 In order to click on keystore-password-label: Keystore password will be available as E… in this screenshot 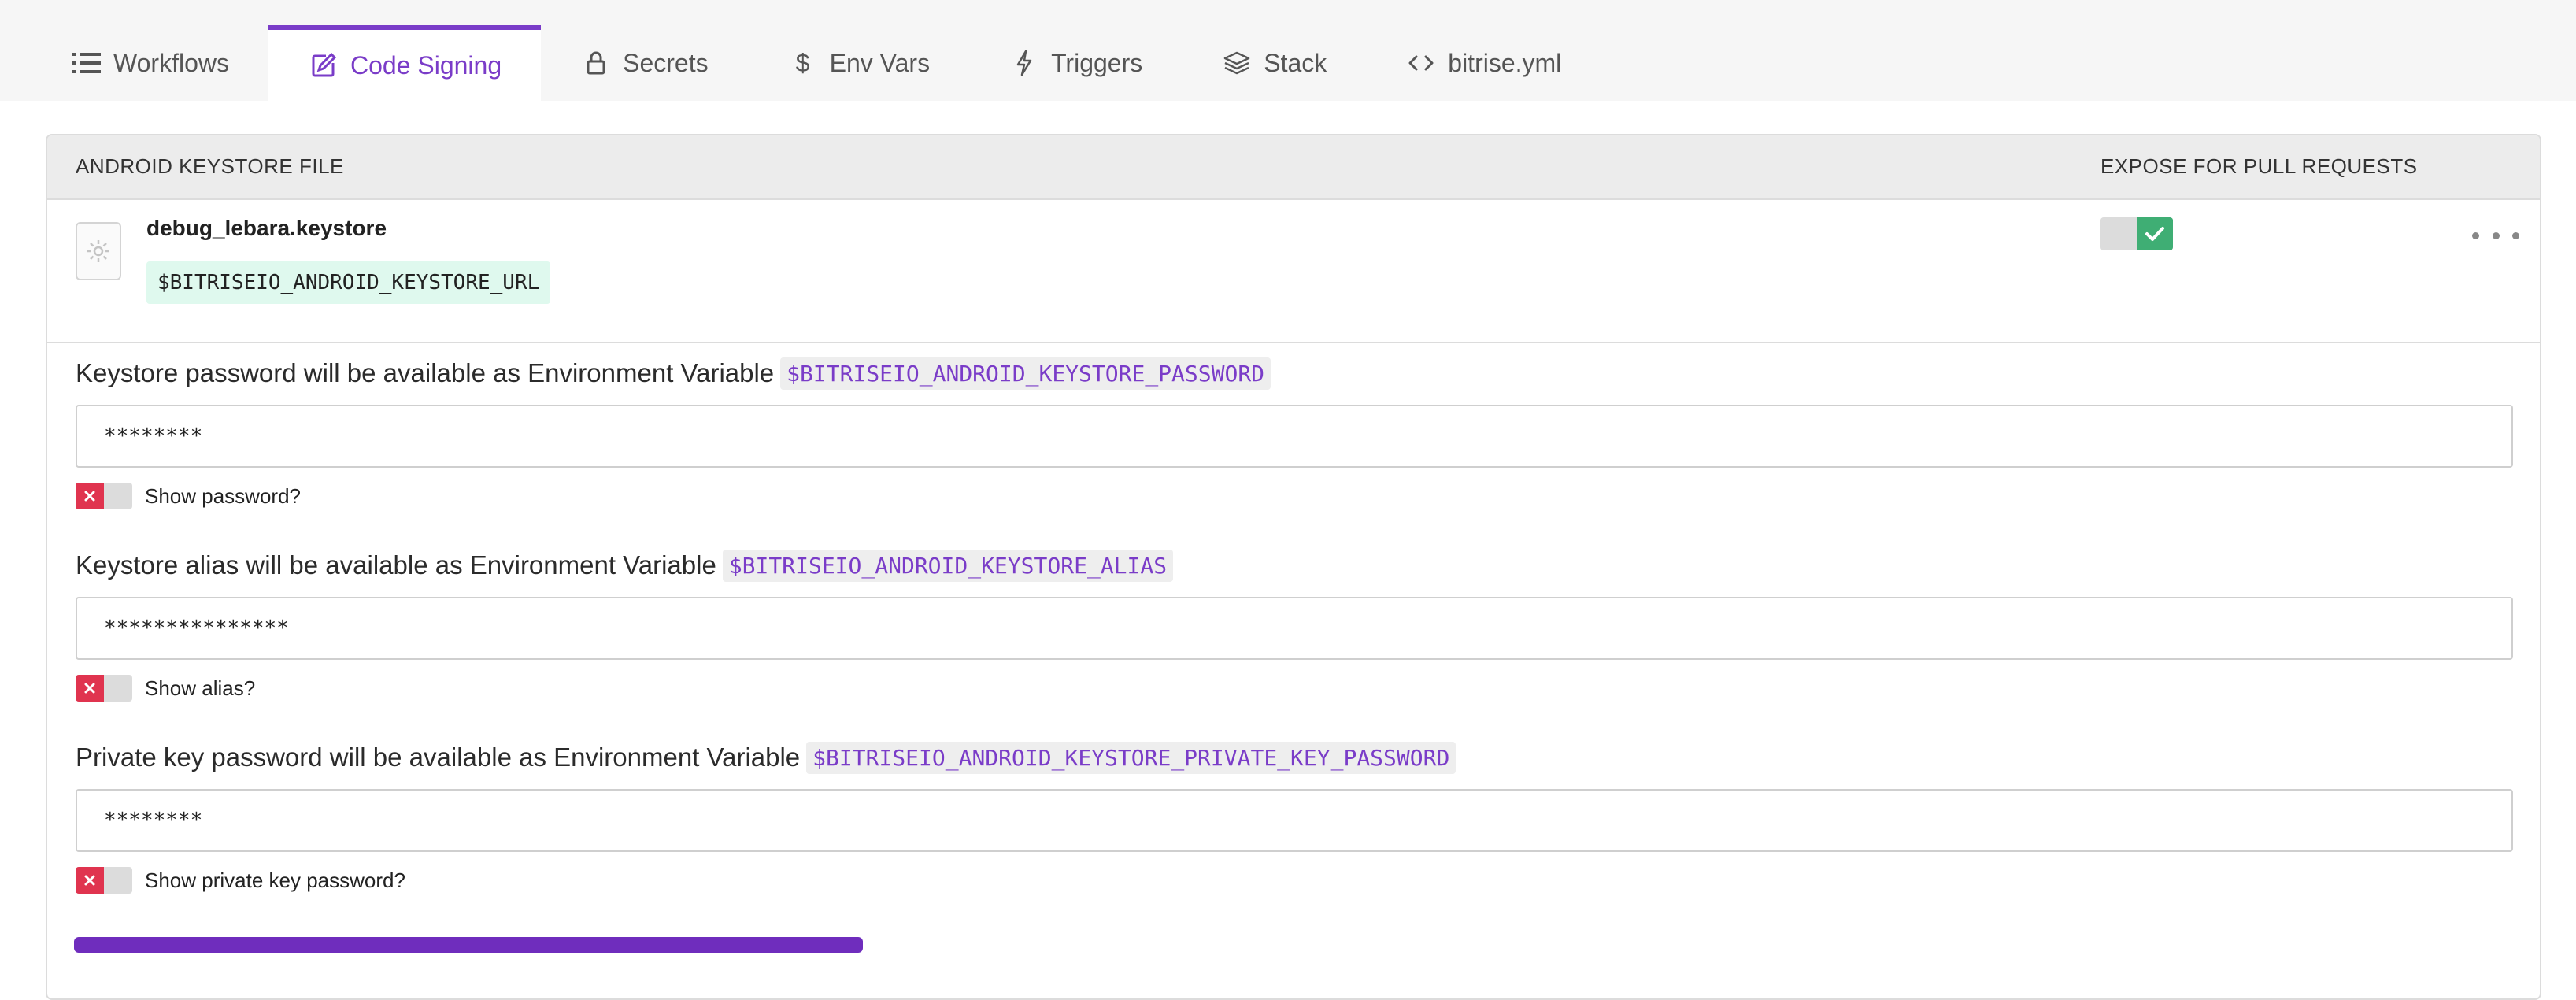, I will do `click(1294, 373)`.